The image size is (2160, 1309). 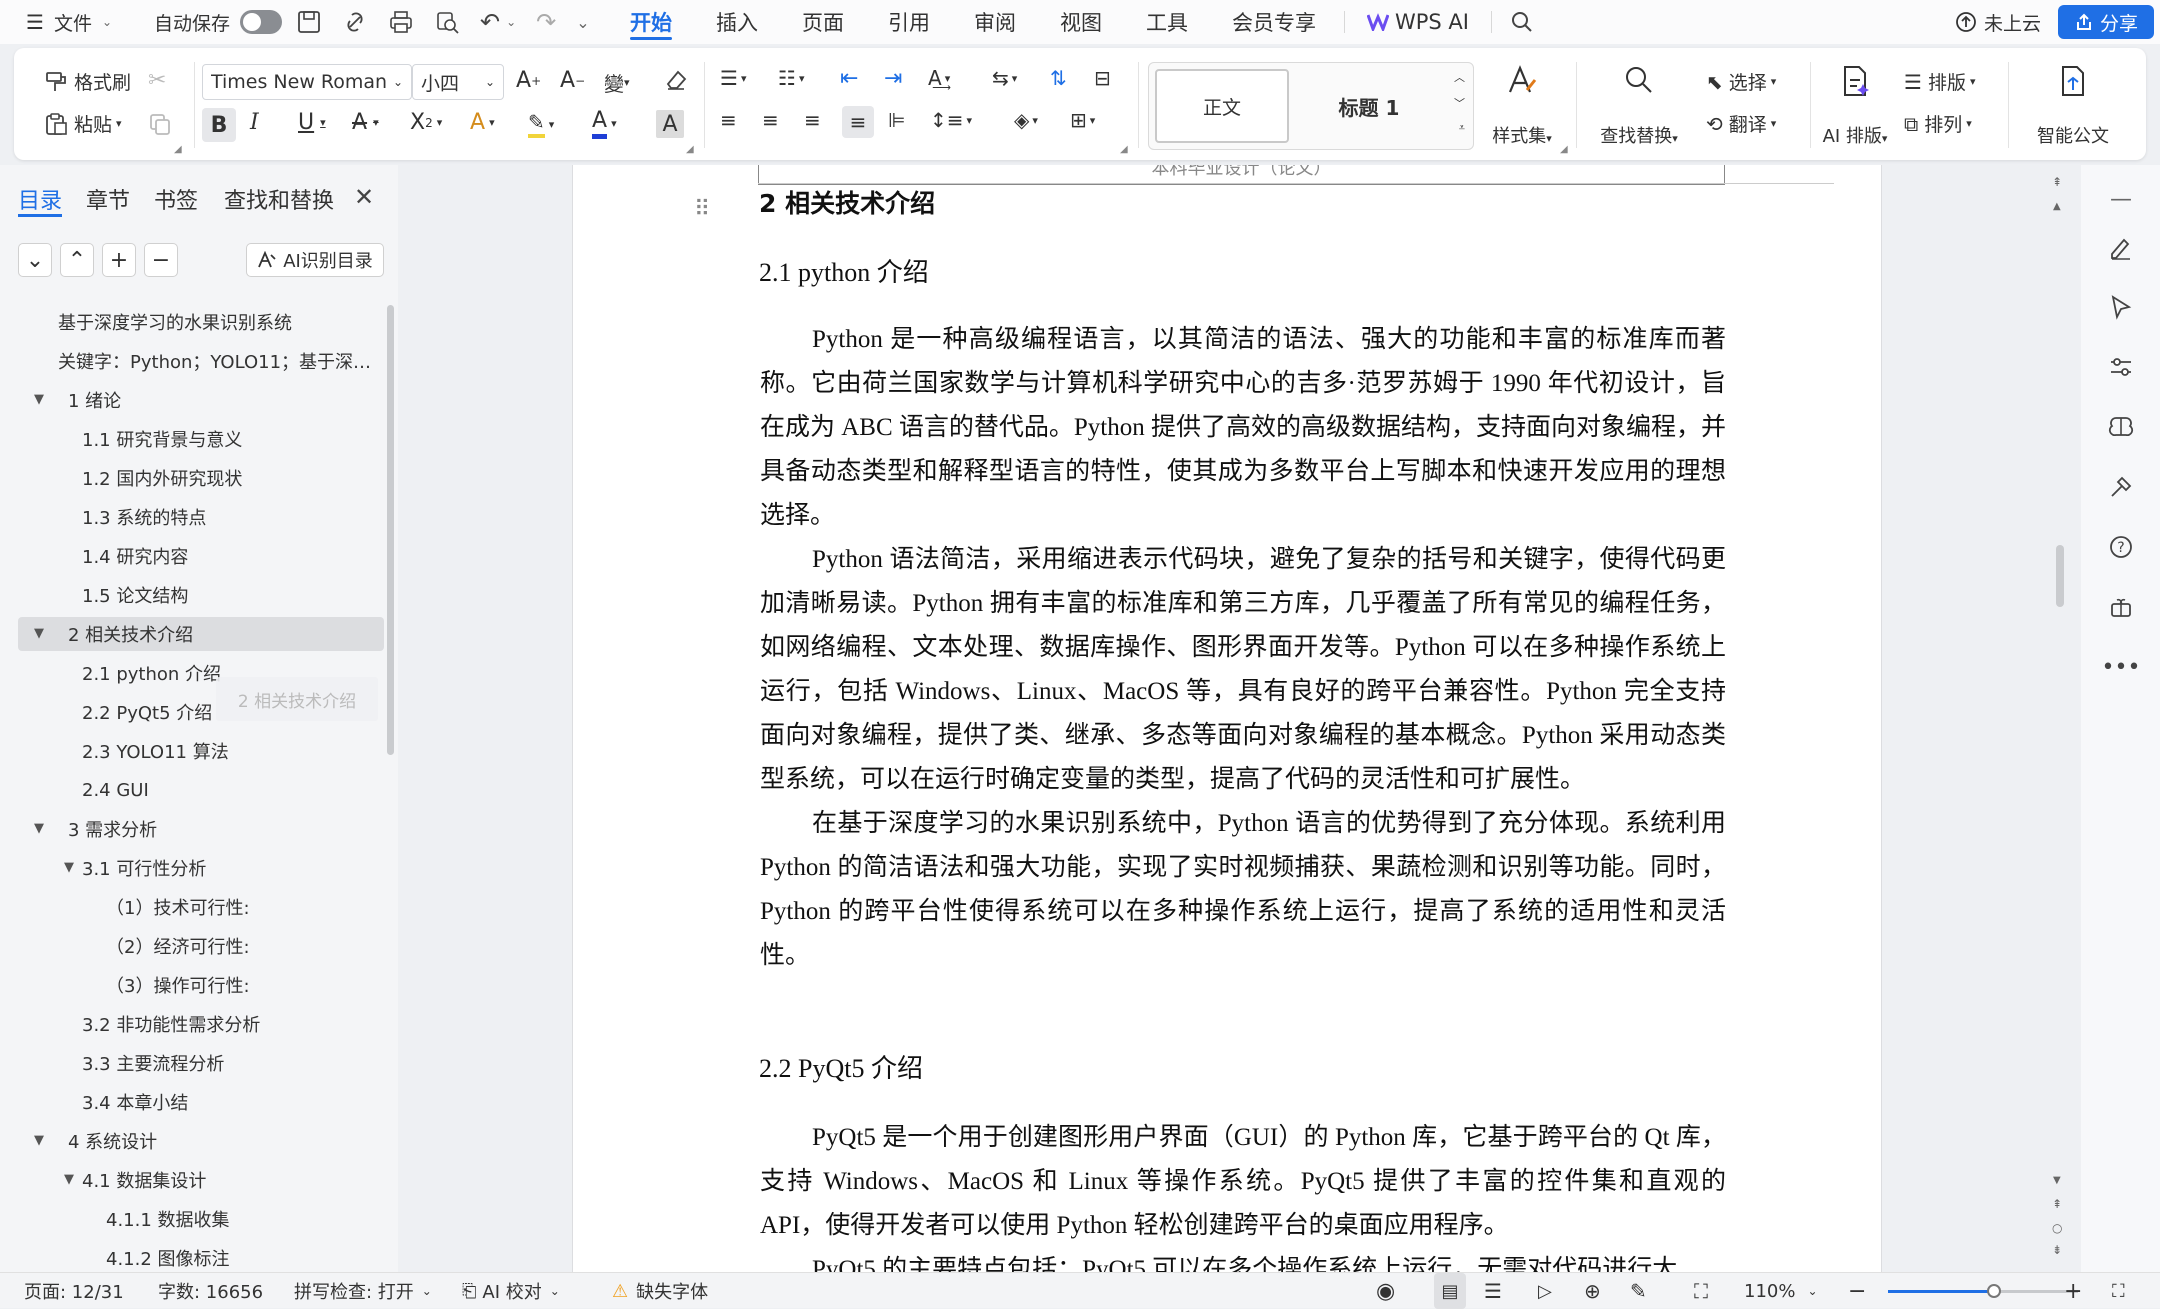 What do you see at coordinates (1939, 81) in the screenshot?
I see `layout-button: ☰ 排版 ▾` at bounding box center [1939, 81].